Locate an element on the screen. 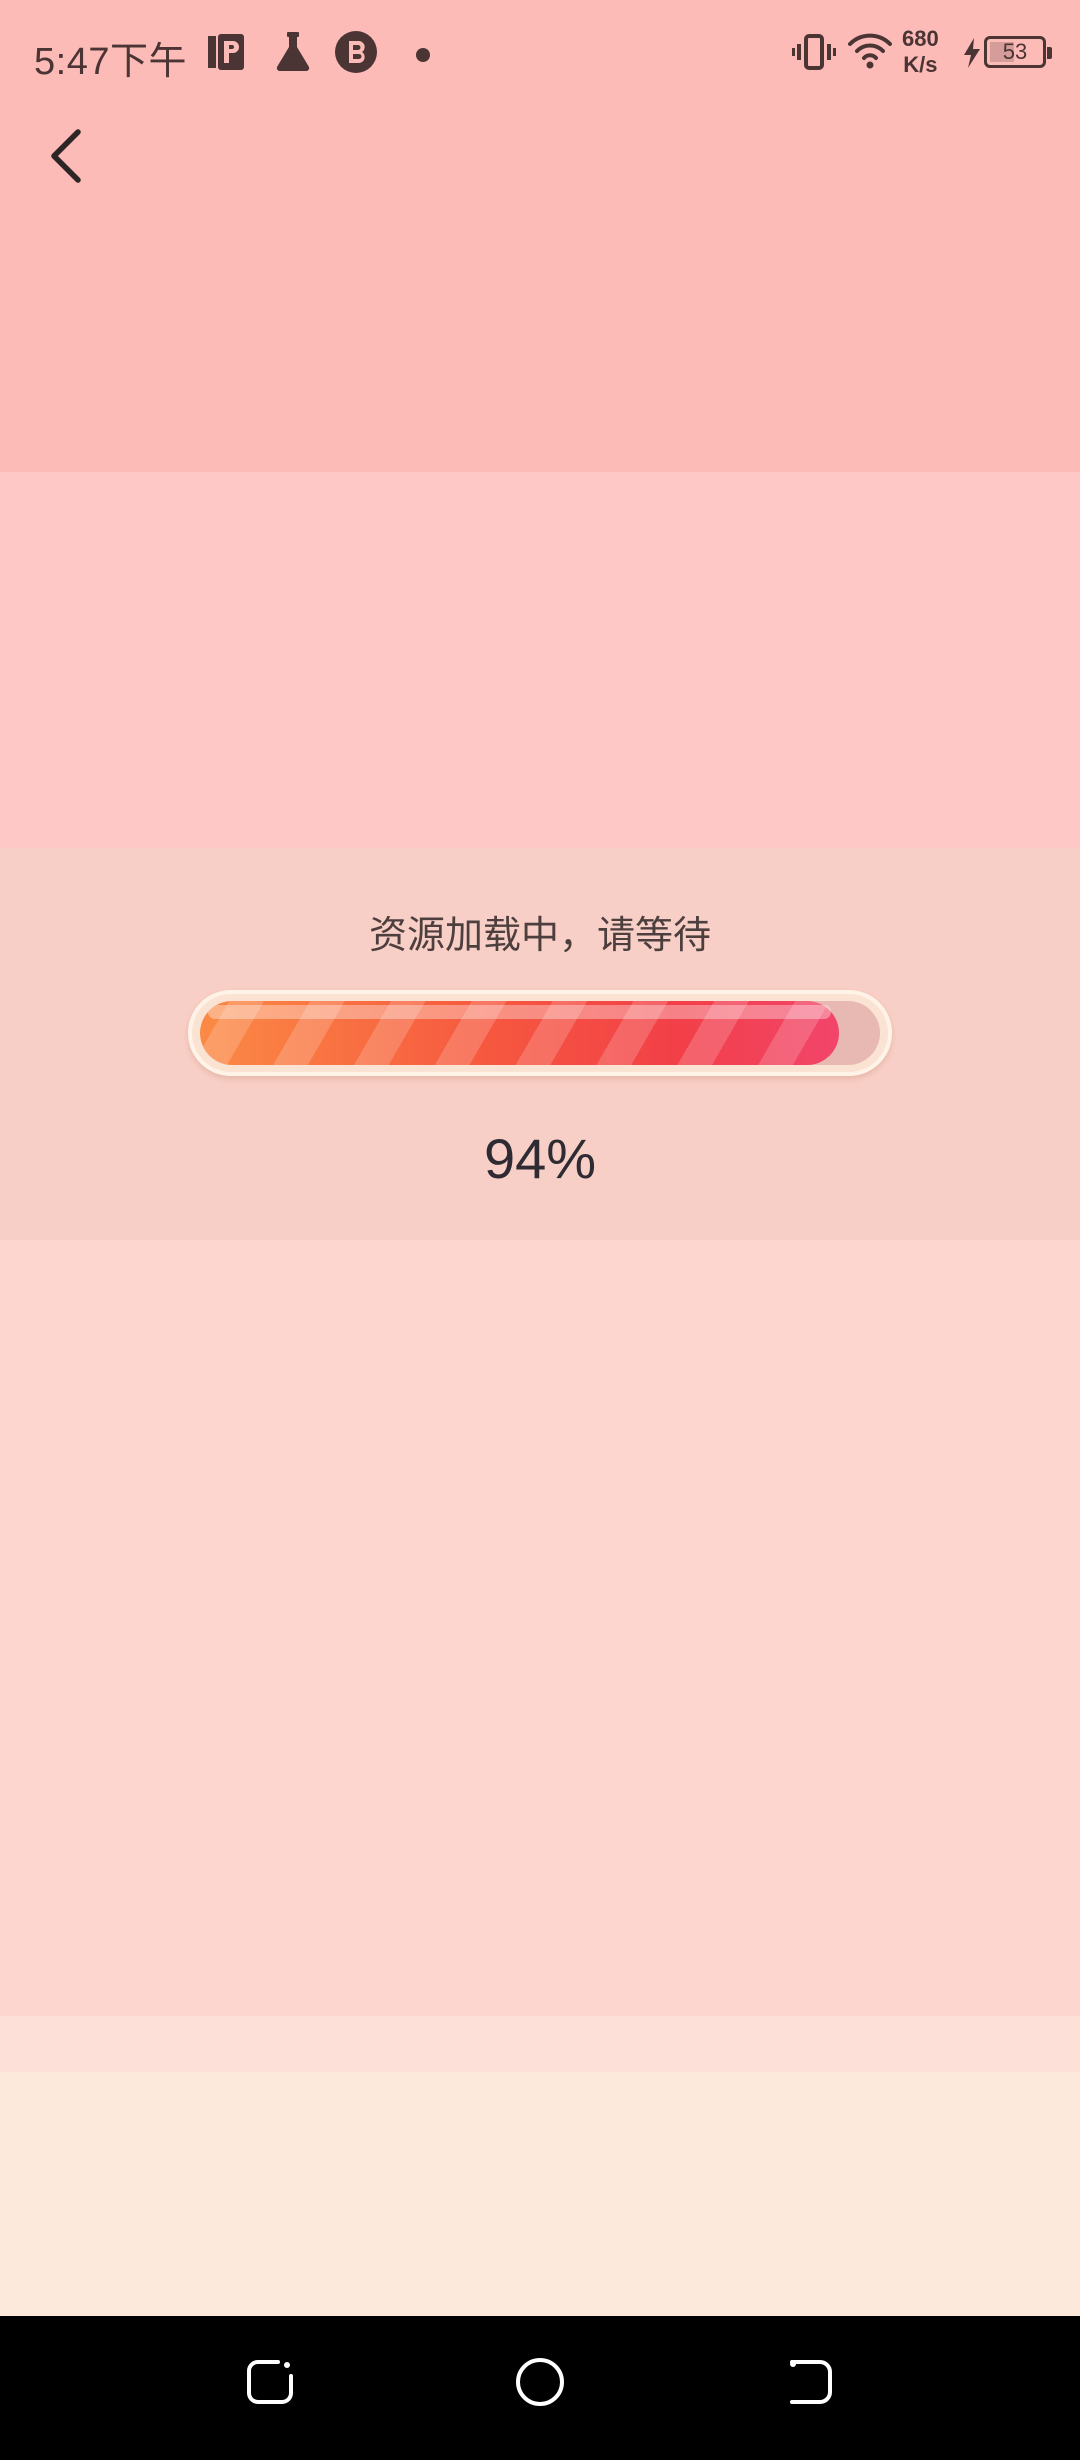 This screenshot has height=2460, width=1080. wifi-icon is located at coordinates (870, 51).